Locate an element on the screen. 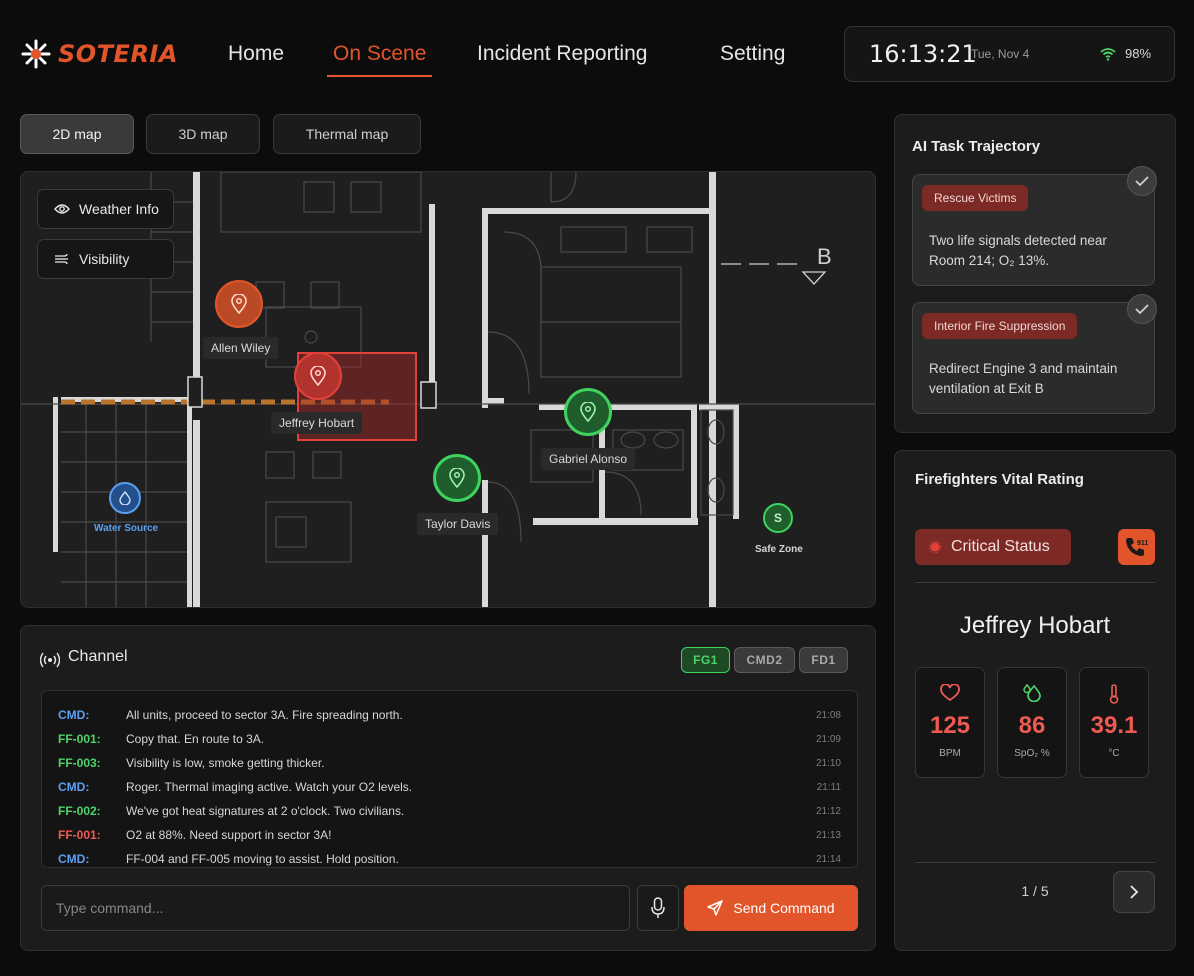 The height and width of the screenshot is (976, 1194). send-command-label: Send Command is located at coordinates (784, 908).